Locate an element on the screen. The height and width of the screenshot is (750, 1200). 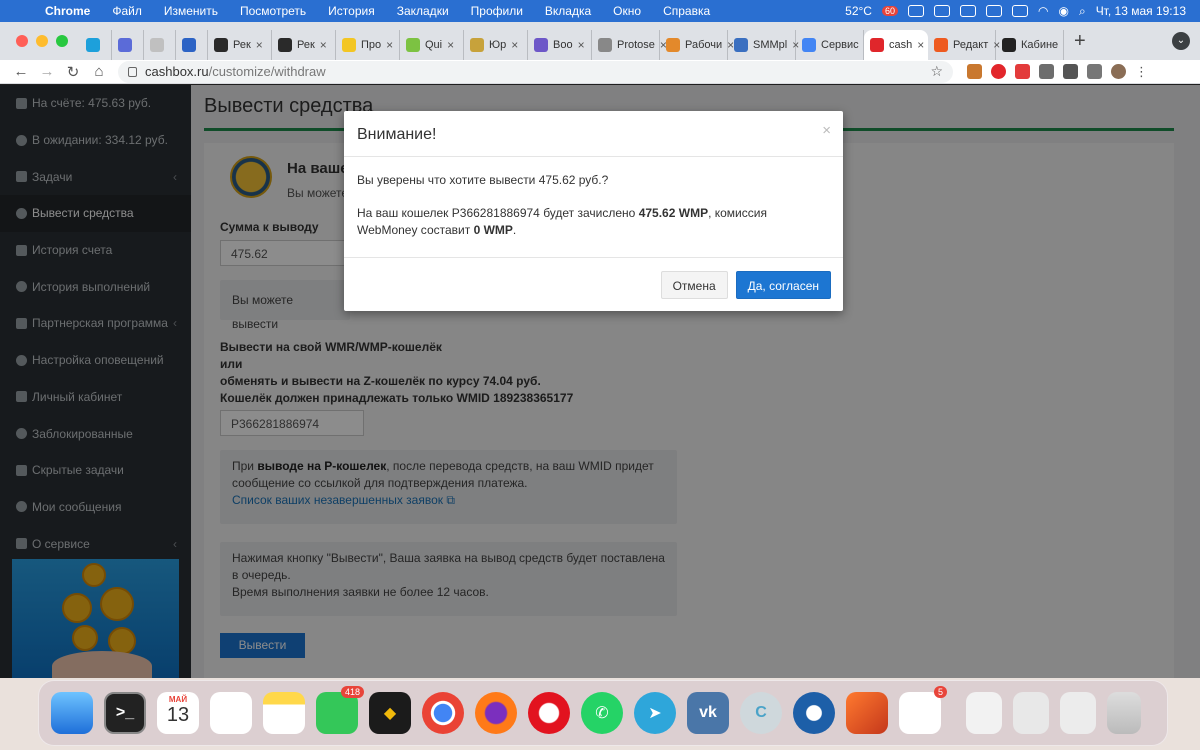
menu-item: Закладки is located at coordinates (423, 11).